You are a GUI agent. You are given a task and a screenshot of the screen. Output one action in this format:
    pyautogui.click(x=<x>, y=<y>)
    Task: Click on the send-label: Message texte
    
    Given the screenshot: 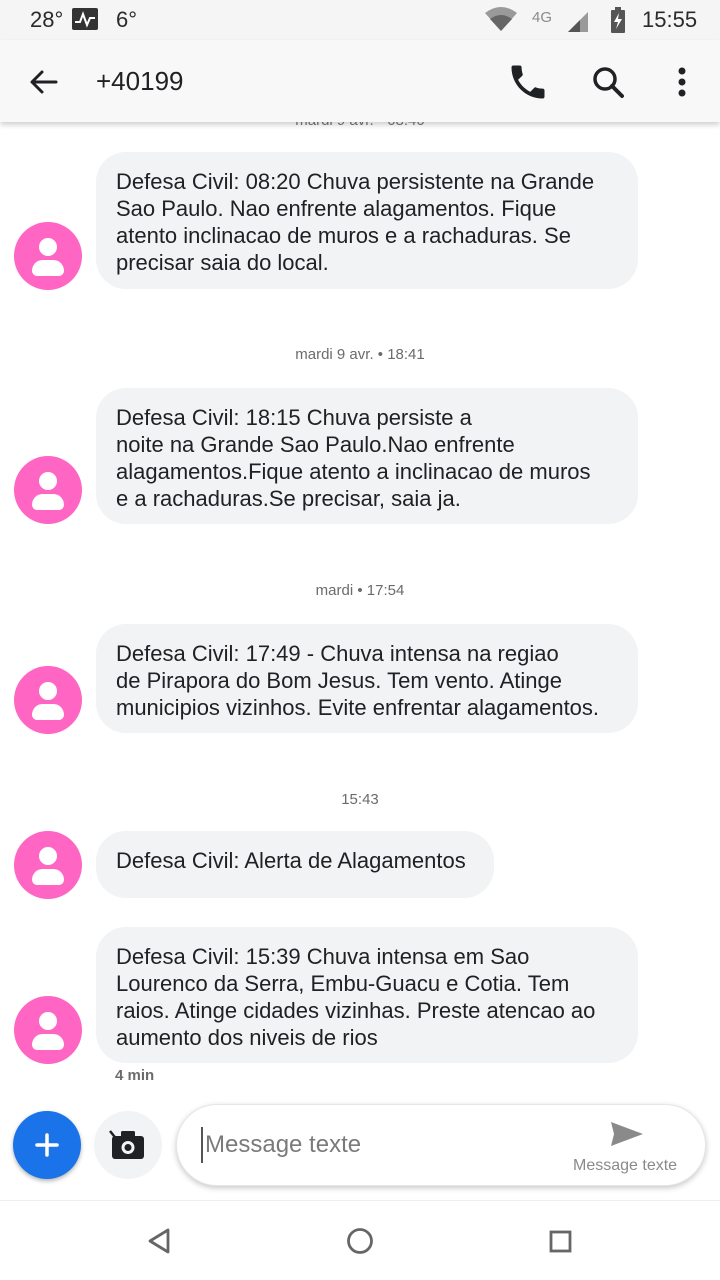 What is the action you would take?
    pyautogui.click(x=625, y=1165)
    